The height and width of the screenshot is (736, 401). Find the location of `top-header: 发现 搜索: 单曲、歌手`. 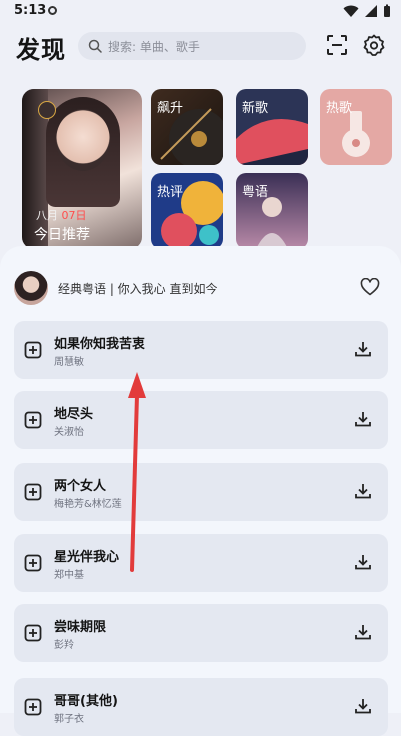

top-header: 发现 搜索: 单曲、歌手 is located at coordinates (200, 46).